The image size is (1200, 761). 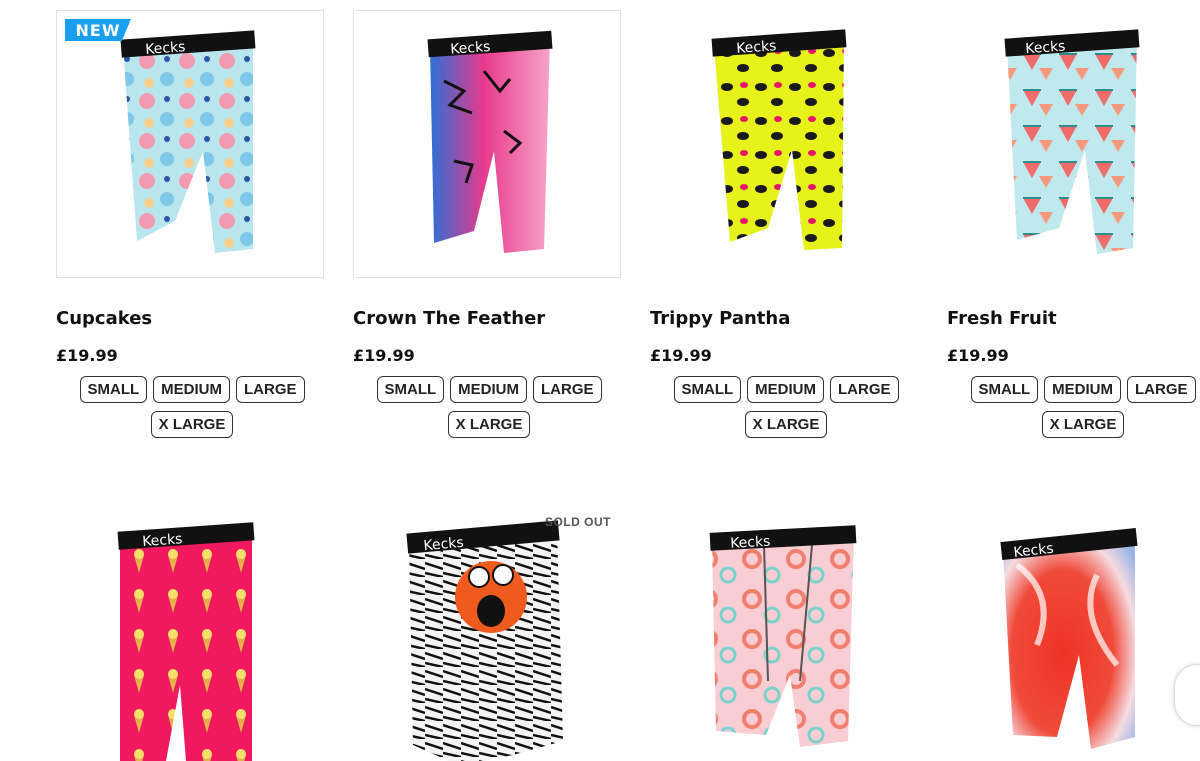 I want to click on product-title: Trippy Pantha, so click(x=720, y=318).